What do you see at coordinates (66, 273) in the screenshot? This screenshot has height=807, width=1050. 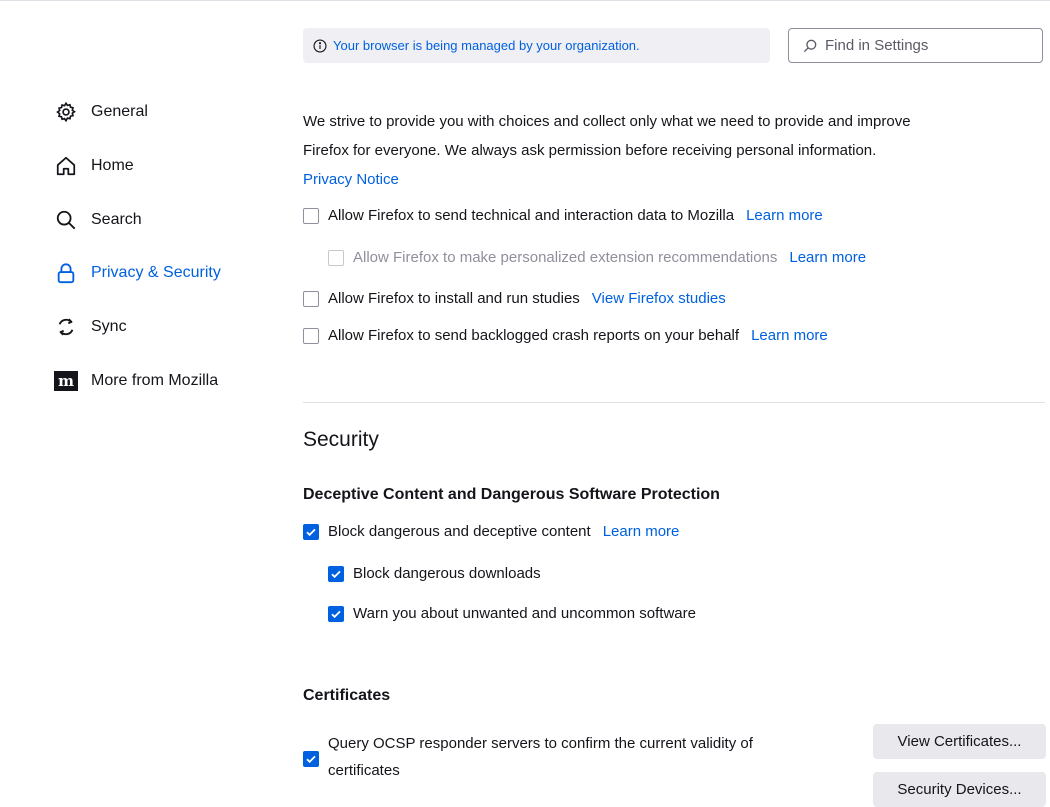 I see `lock-icon` at bounding box center [66, 273].